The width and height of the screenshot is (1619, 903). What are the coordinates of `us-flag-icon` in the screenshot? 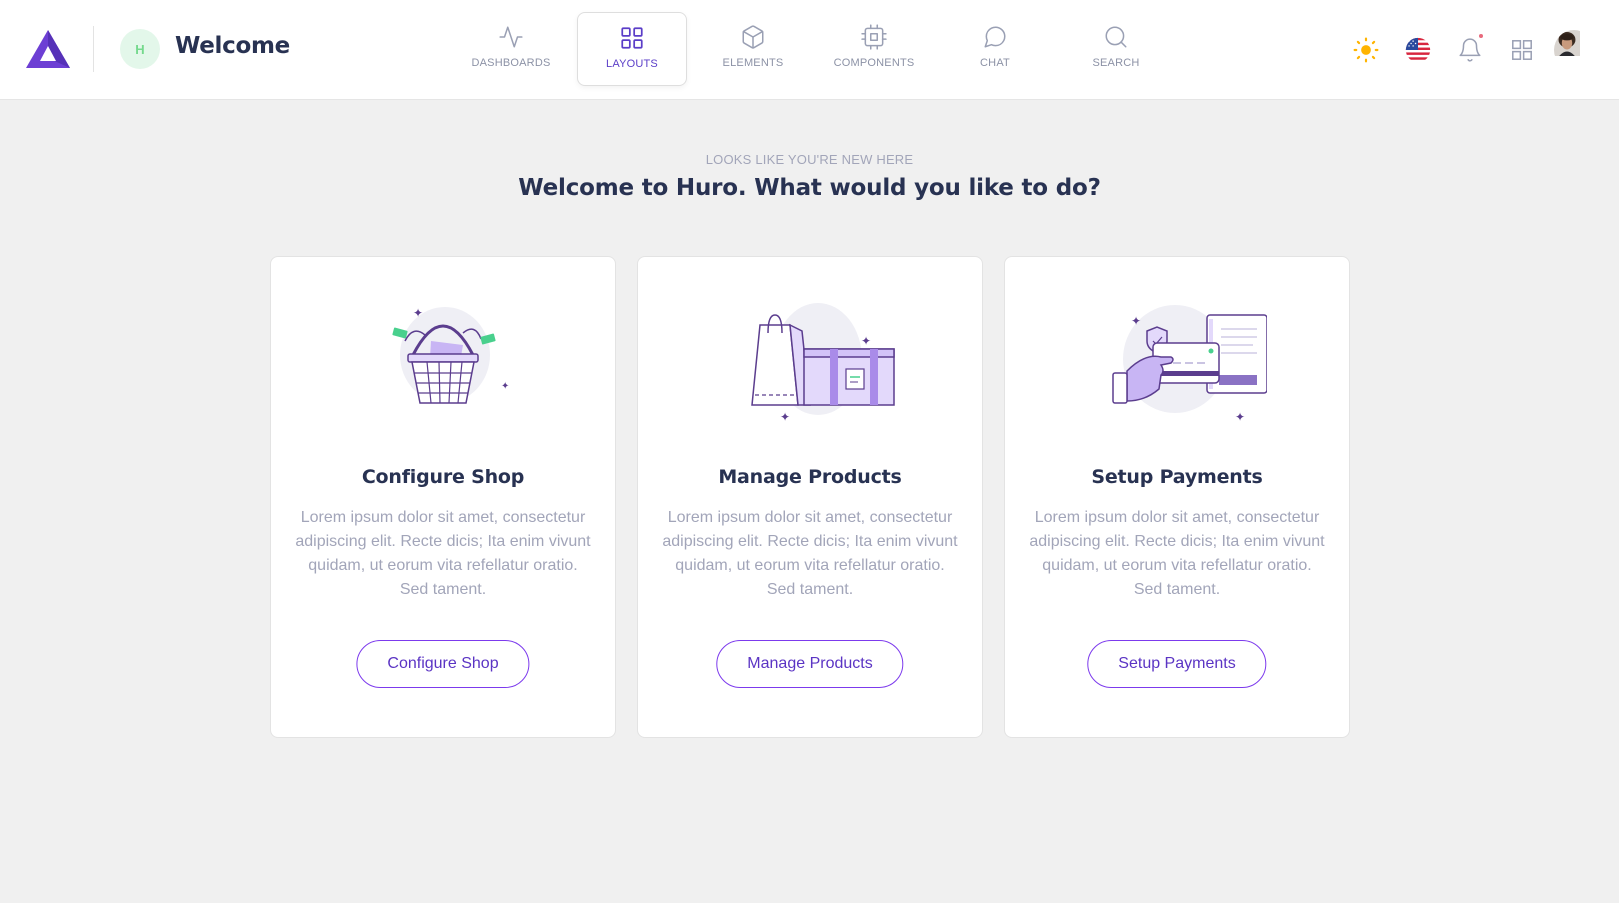 It's located at (1418, 50).